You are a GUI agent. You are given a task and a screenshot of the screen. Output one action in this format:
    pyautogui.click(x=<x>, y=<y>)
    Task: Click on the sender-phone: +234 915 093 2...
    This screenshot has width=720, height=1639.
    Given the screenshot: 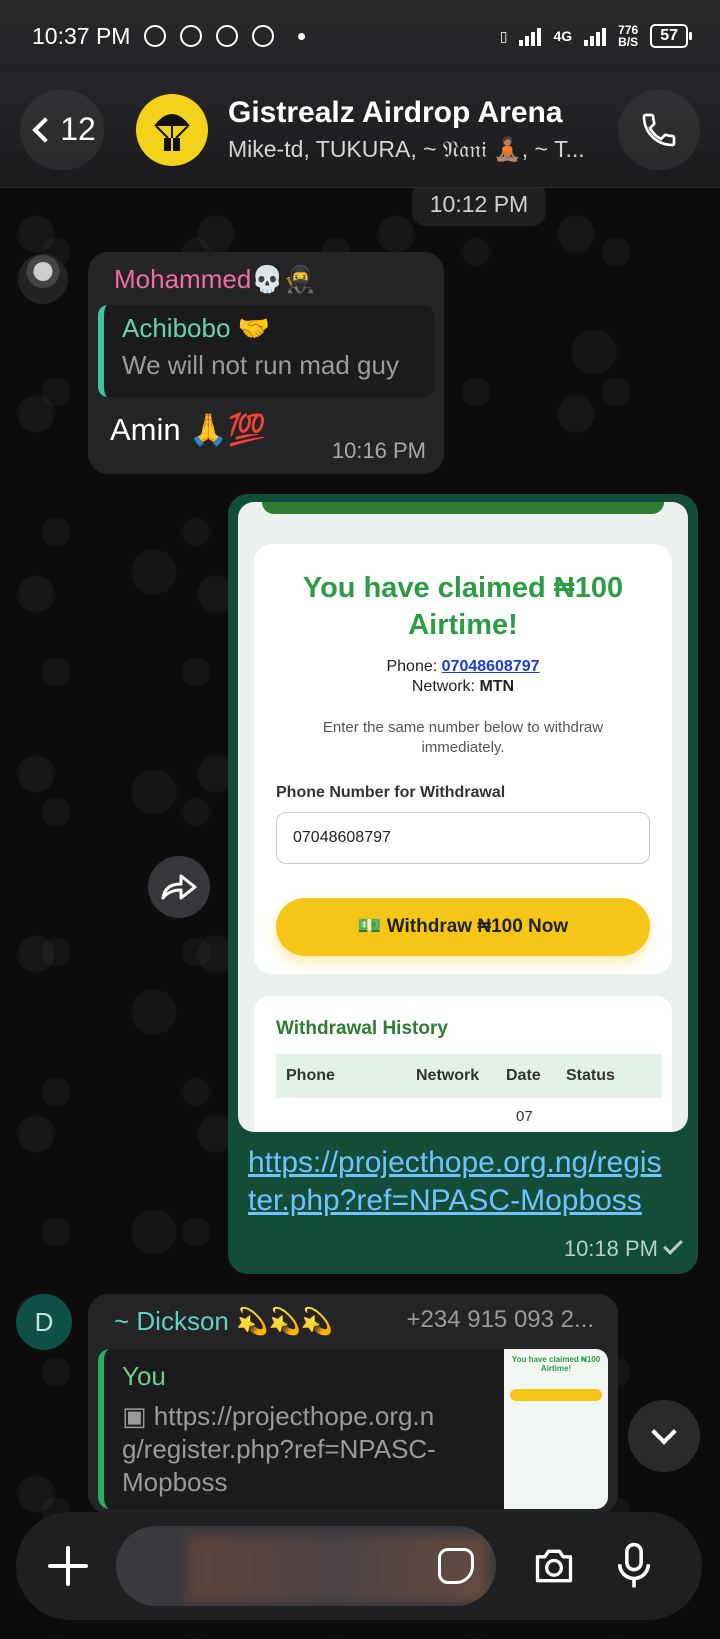 What is the action you would take?
    pyautogui.click(x=500, y=1319)
    